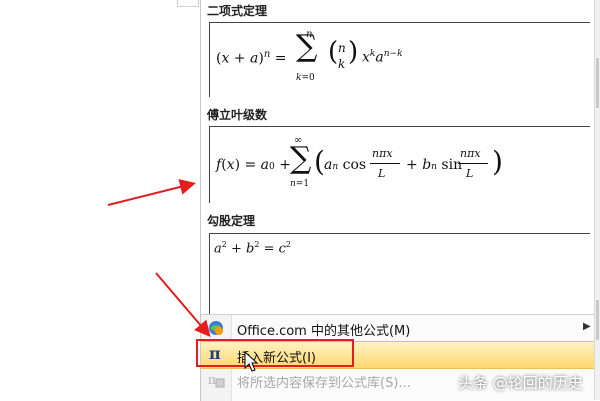 The width and height of the screenshot is (600, 401). I want to click on binomial-formula: (x + a)n =, so click(251, 58).